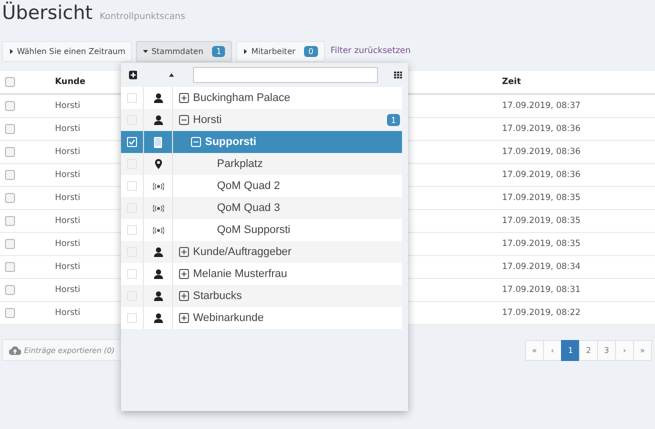 This screenshot has height=429, width=655. What do you see at coordinates (542, 267) in the screenshot?
I see `table-cell-text: 17.09.2019, 08:34` at bounding box center [542, 267].